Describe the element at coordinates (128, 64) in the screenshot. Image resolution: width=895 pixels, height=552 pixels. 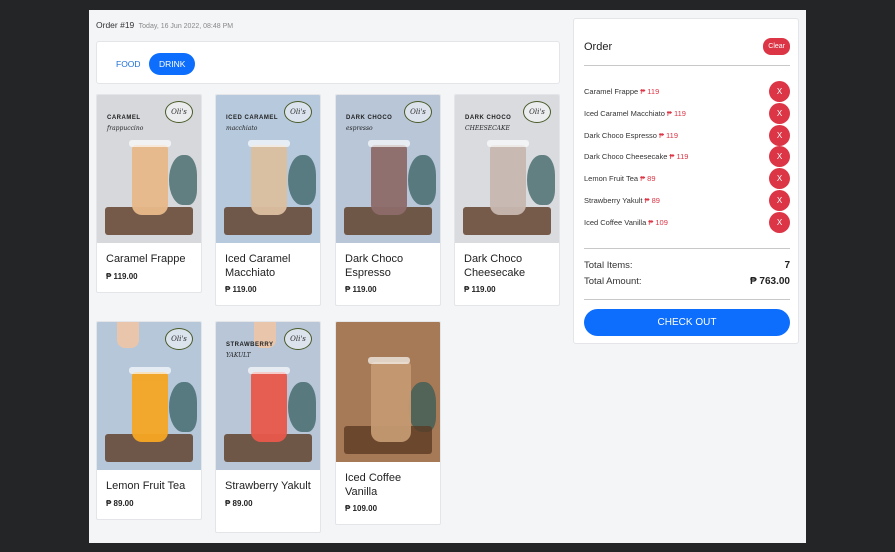
I see `tab-food: FOOD` at that location.